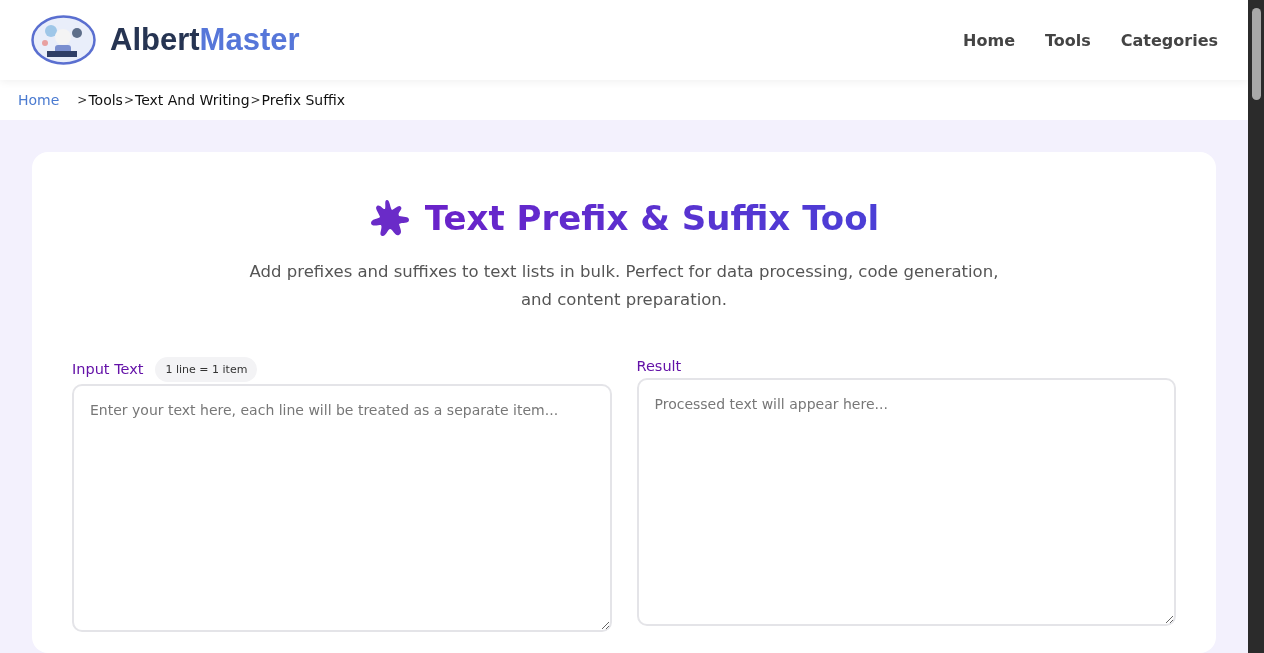 The height and width of the screenshot is (653, 1264). What do you see at coordinates (205, 40) in the screenshot?
I see `brand-name: AlbertMaster` at bounding box center [205, 40].